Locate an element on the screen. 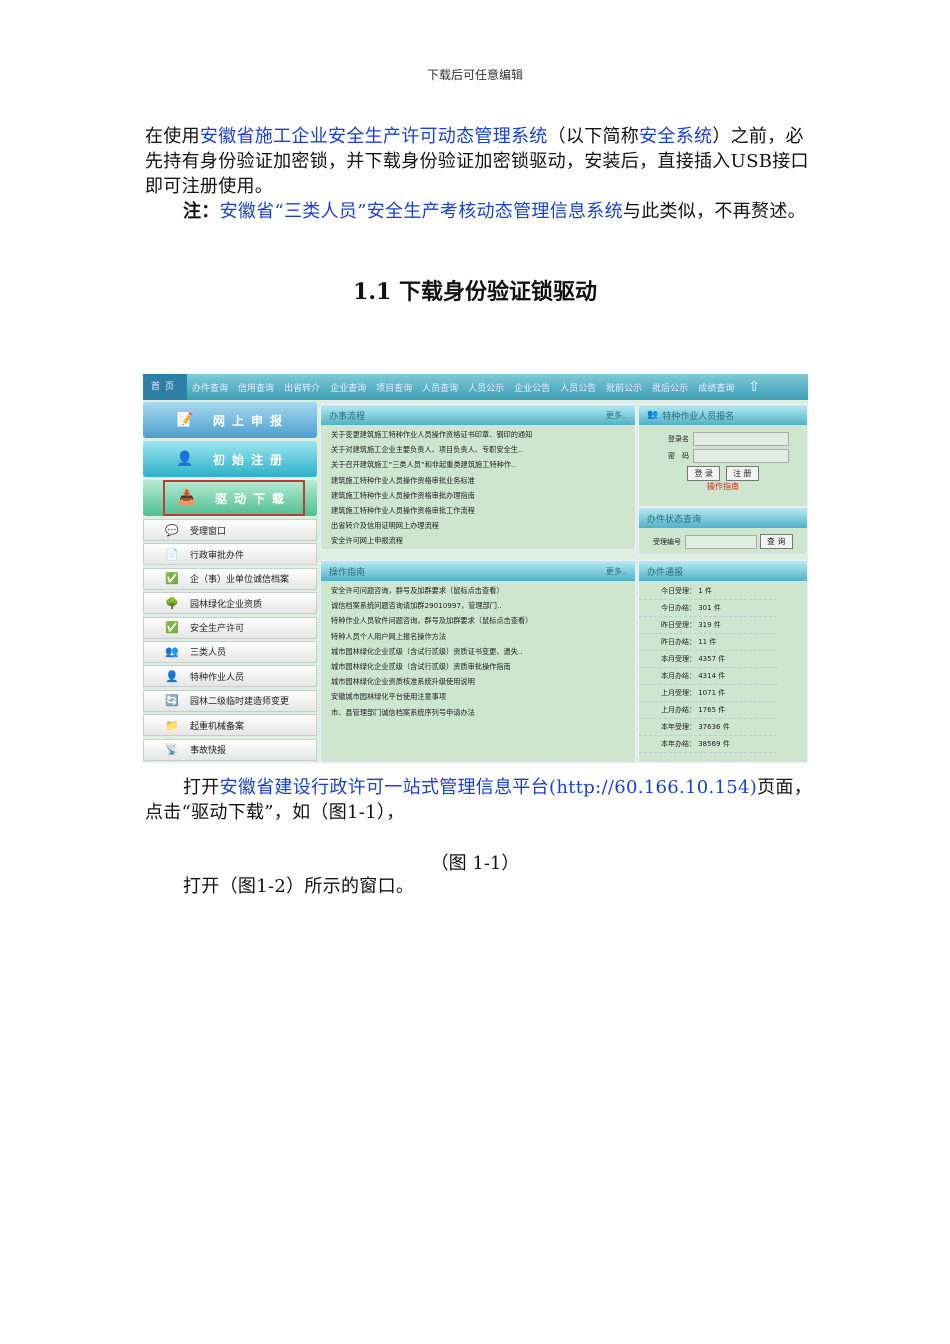 The width and height of the screenshot is (950, 1344). arrow-up-icon: ⇧ is located at coordinates (754, 387).